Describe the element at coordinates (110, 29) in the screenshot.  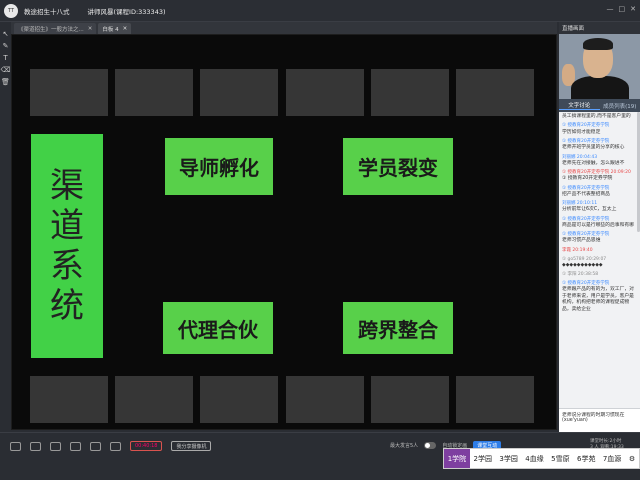
I see `tab-label: 白板 4` at that location.